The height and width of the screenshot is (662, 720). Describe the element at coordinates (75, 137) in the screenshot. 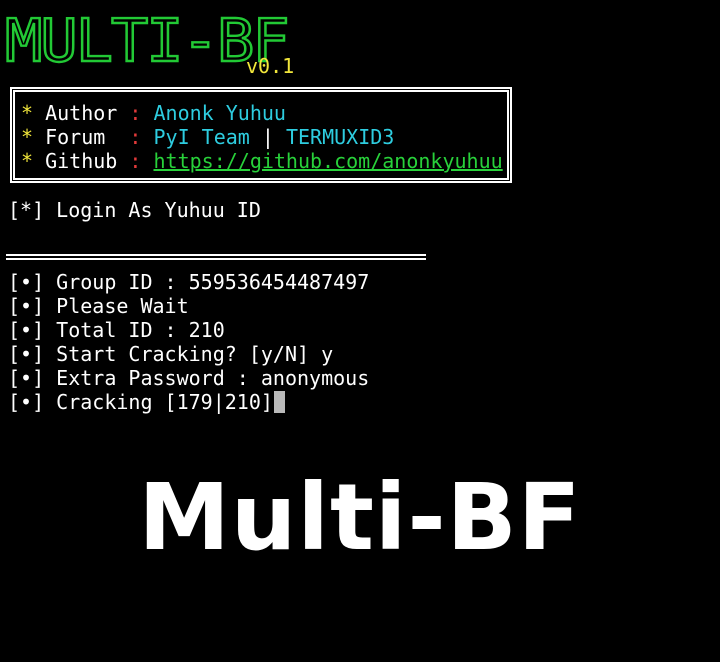

I see `forum-label: Forum` at that location.